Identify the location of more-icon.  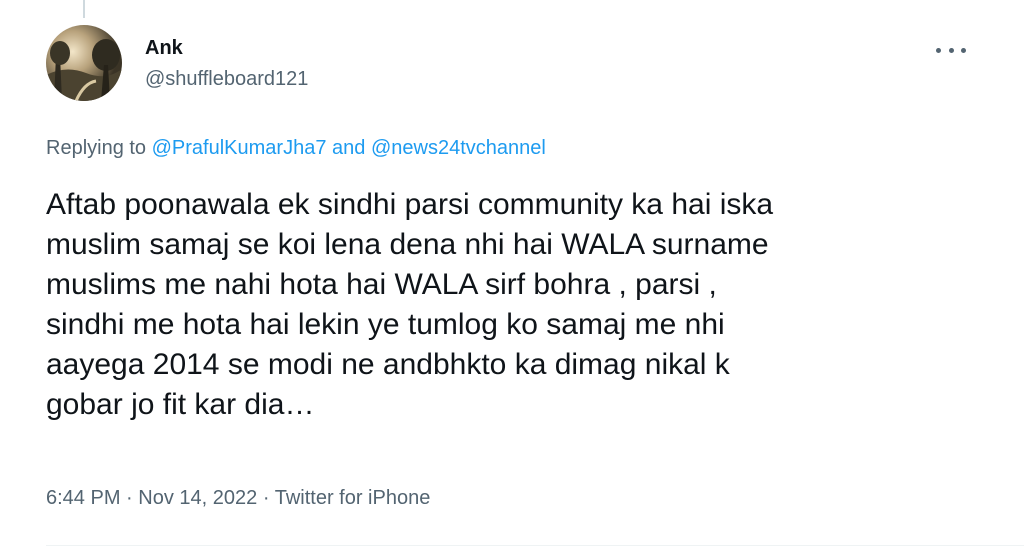
(938, 50).